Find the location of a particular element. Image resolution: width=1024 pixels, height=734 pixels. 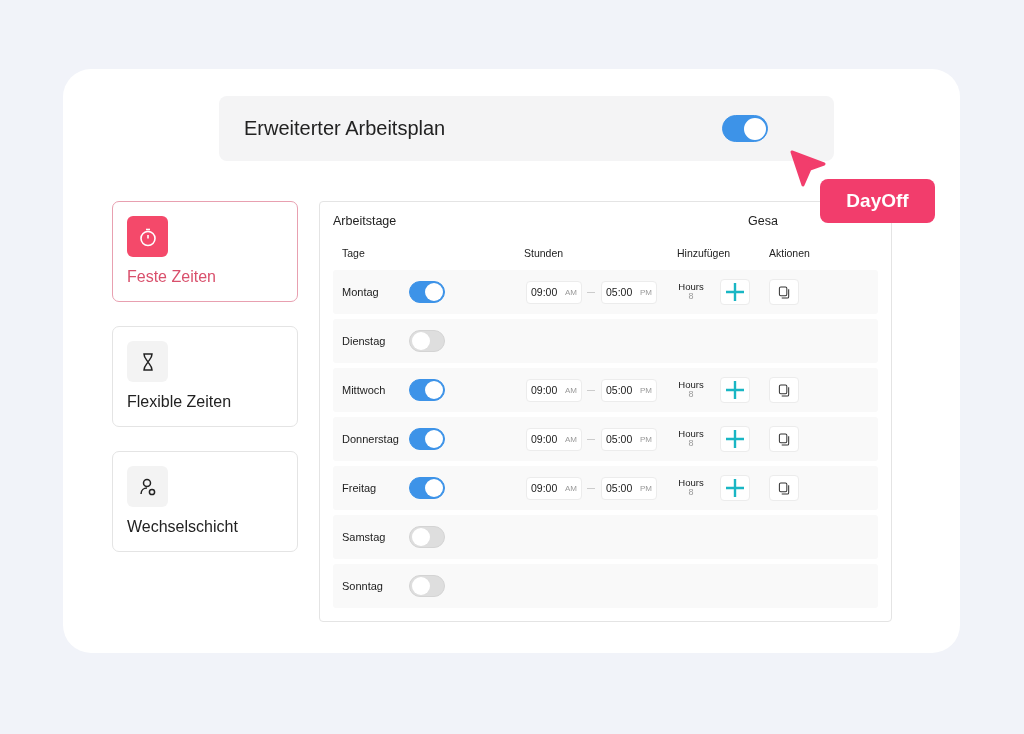

day-label: Montag is located at coordinates (361, 292).